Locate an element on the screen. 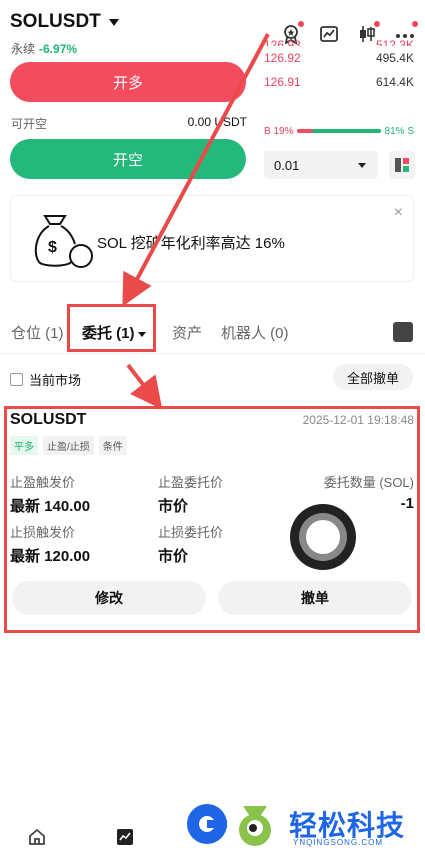 This screenshot has height=852, width=425. trade-icon is located at coordinates (125, 837).